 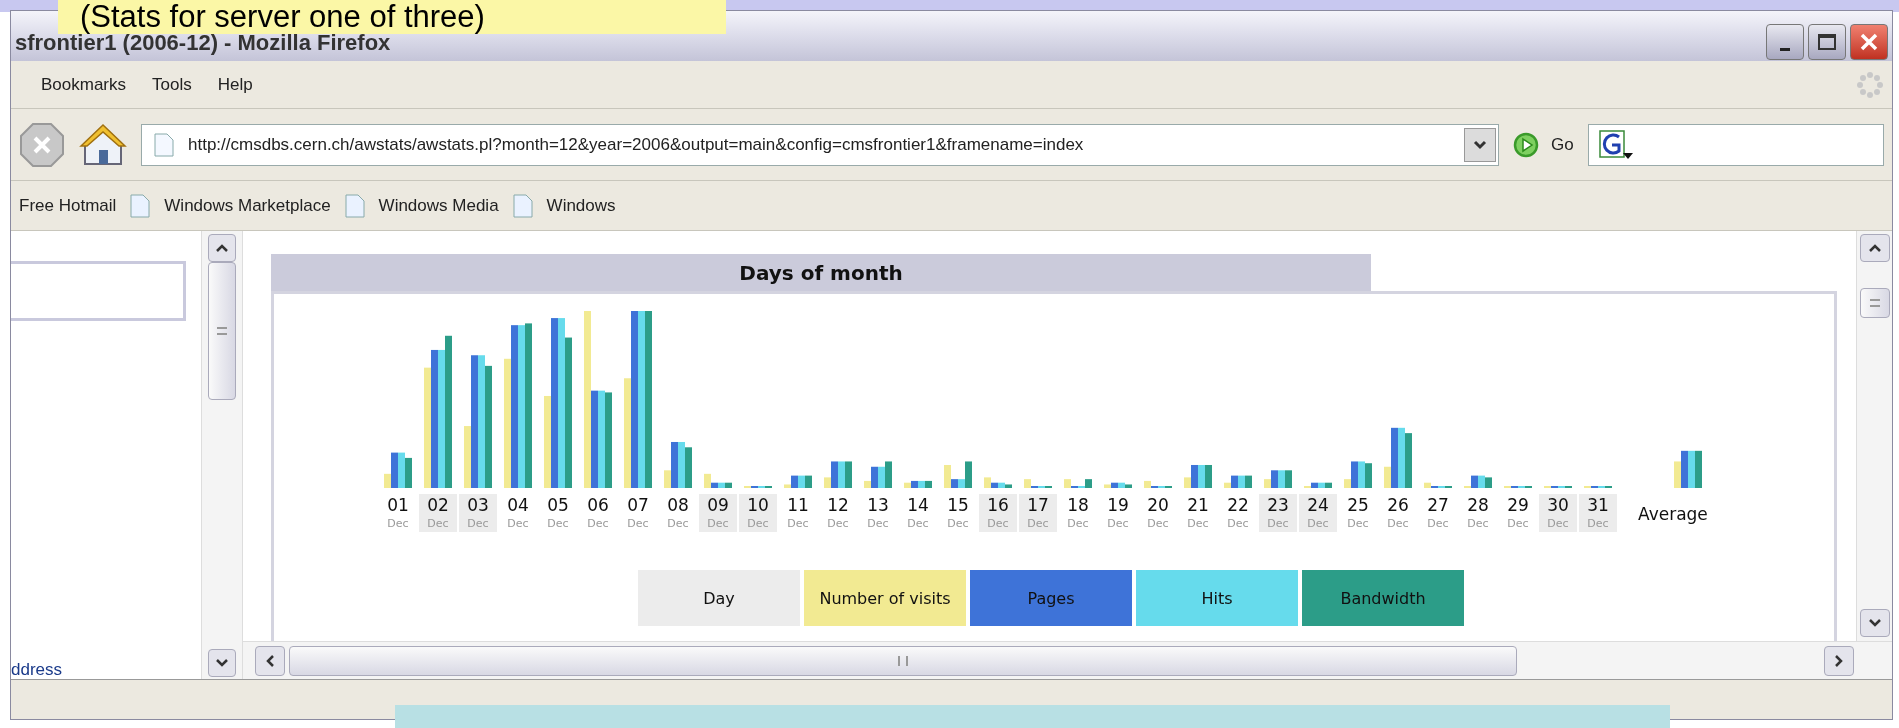 I want to click on menu-item: Tools, so click(x=172, y=84).